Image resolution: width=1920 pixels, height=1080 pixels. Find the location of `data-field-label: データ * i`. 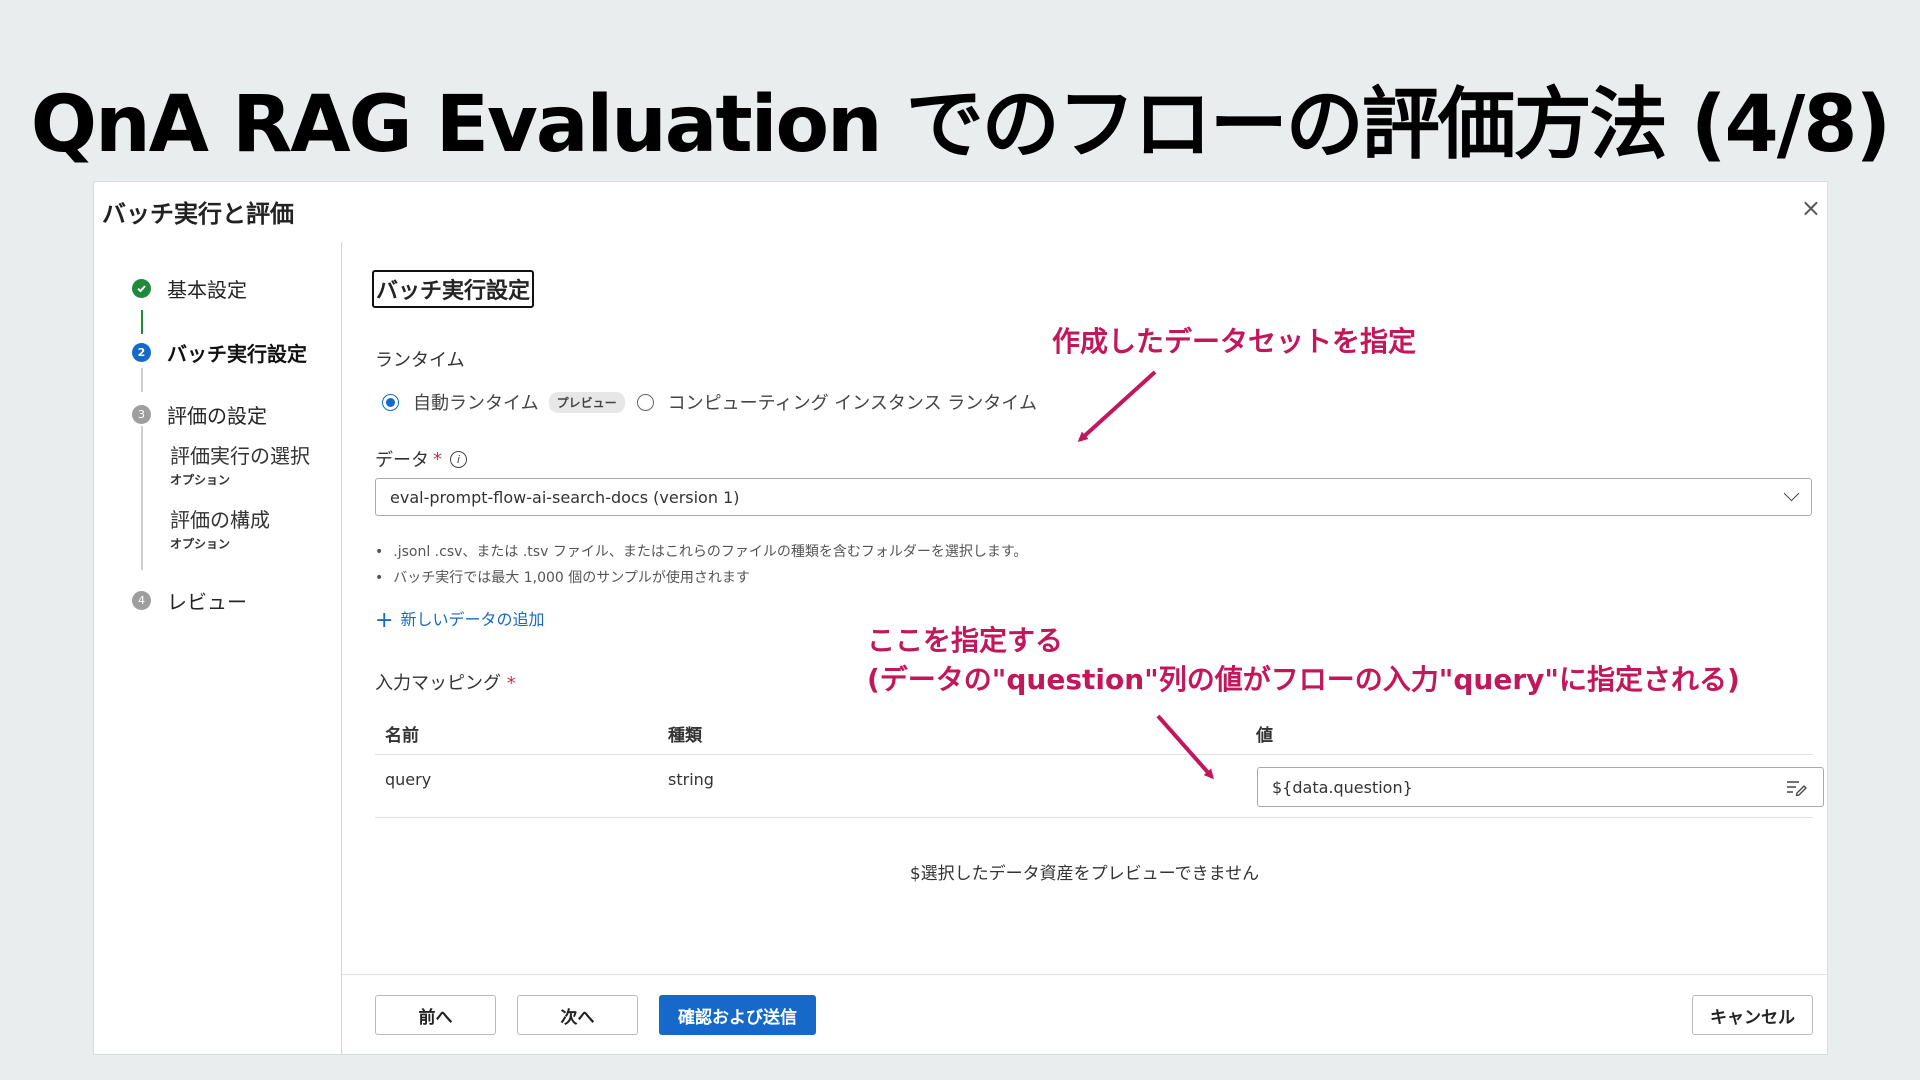

data-field-label: データ * i is located at coordinates (421, 459).